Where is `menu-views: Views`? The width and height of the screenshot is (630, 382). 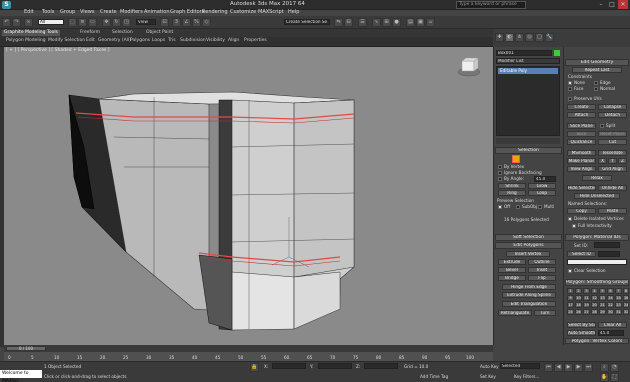 menu-views: Views is located at coordinates (87, 12).